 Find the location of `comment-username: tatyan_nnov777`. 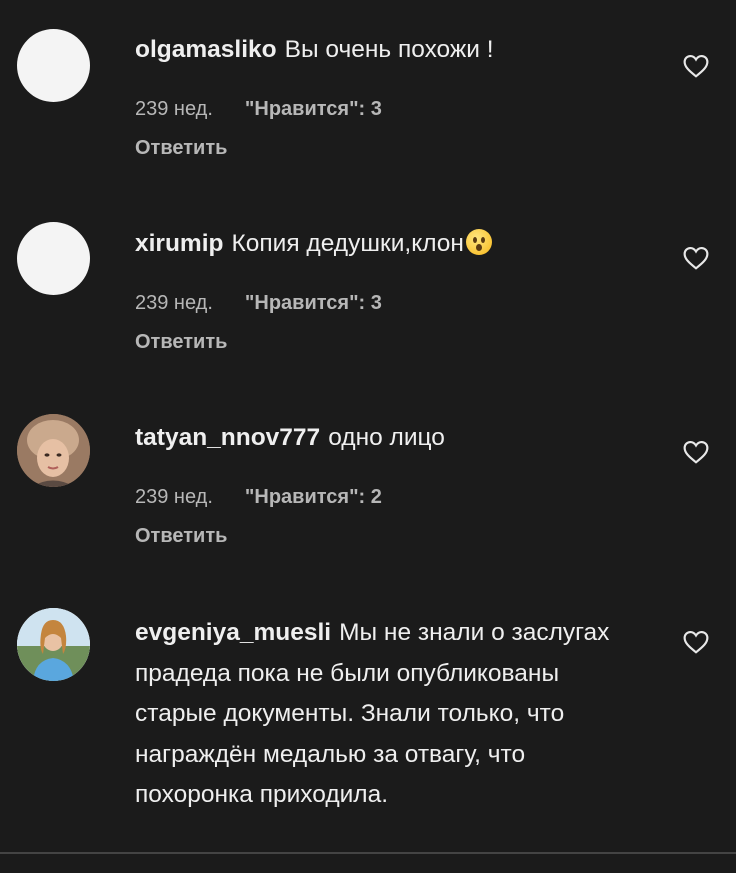

comment-username: tatyan_nnov777 is located at coordinates (227, 437).